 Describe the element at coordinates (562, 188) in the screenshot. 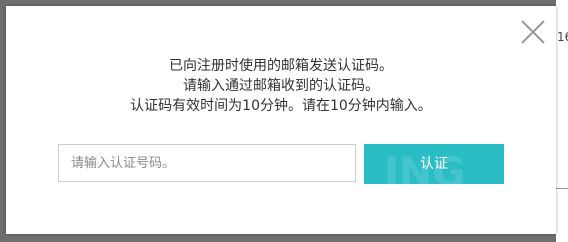

I see `background-divider` at that location.